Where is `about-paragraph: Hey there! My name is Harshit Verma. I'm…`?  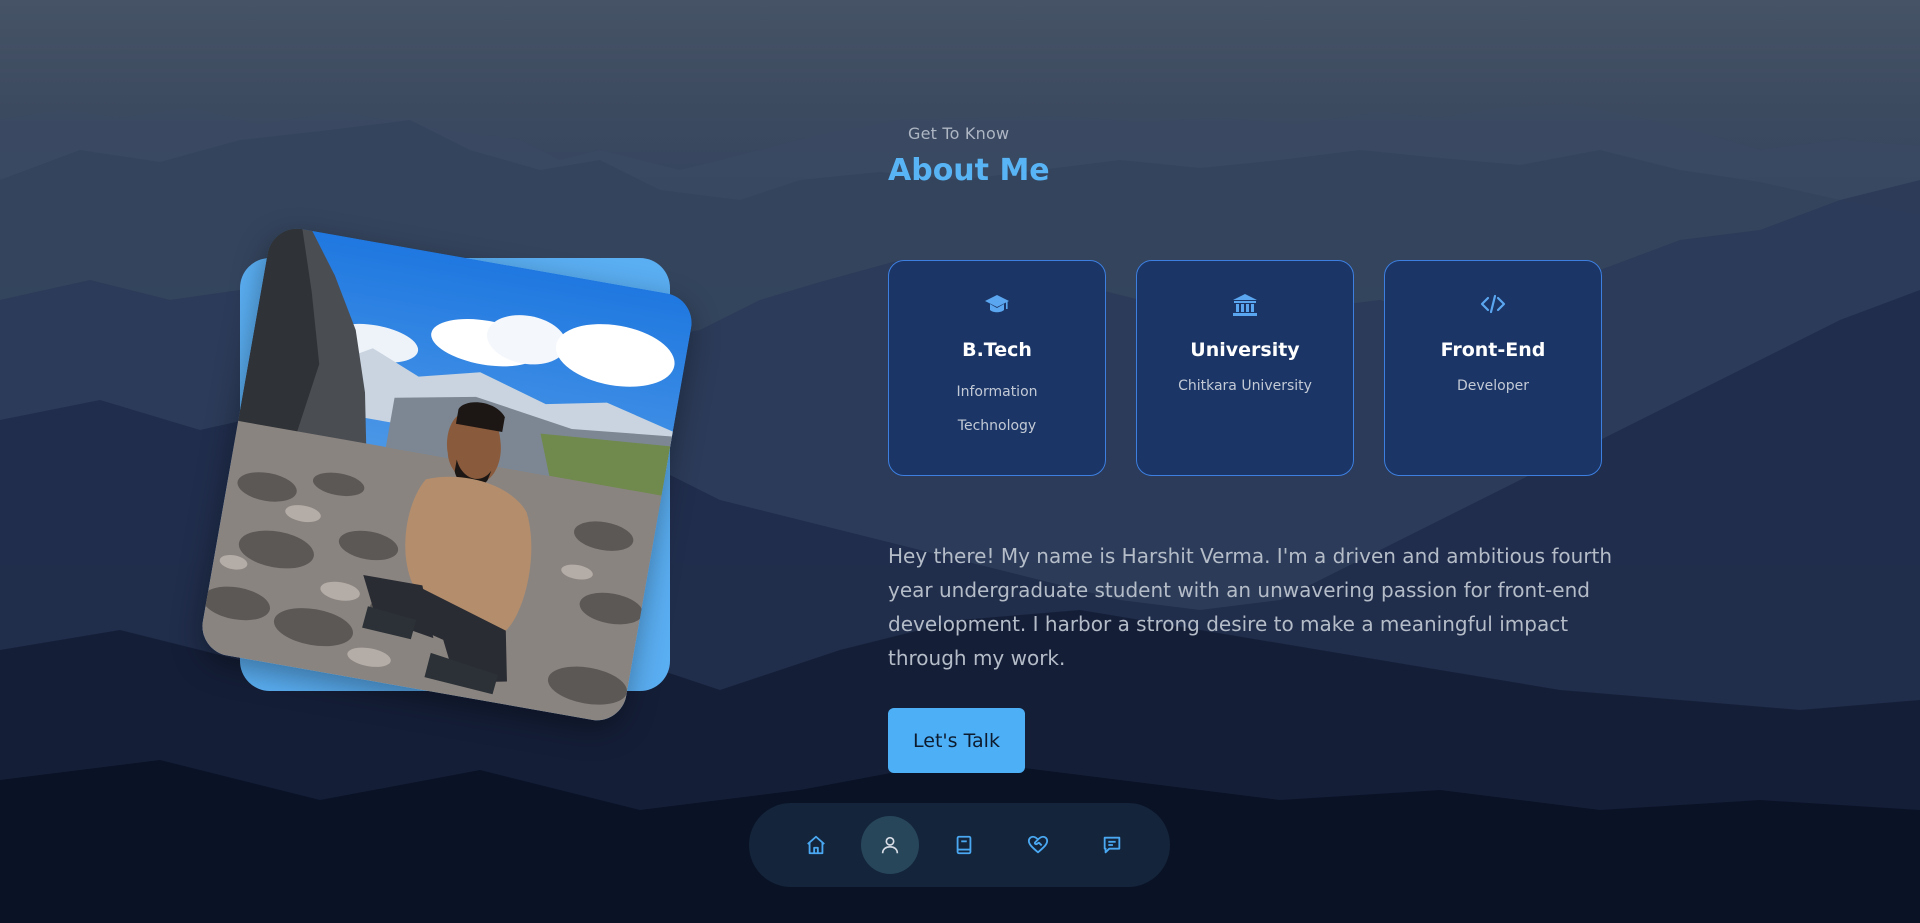 about-paragraph: Hey there! My name is Harshit Verma. I'm… is located at coordinates (1250, 607).